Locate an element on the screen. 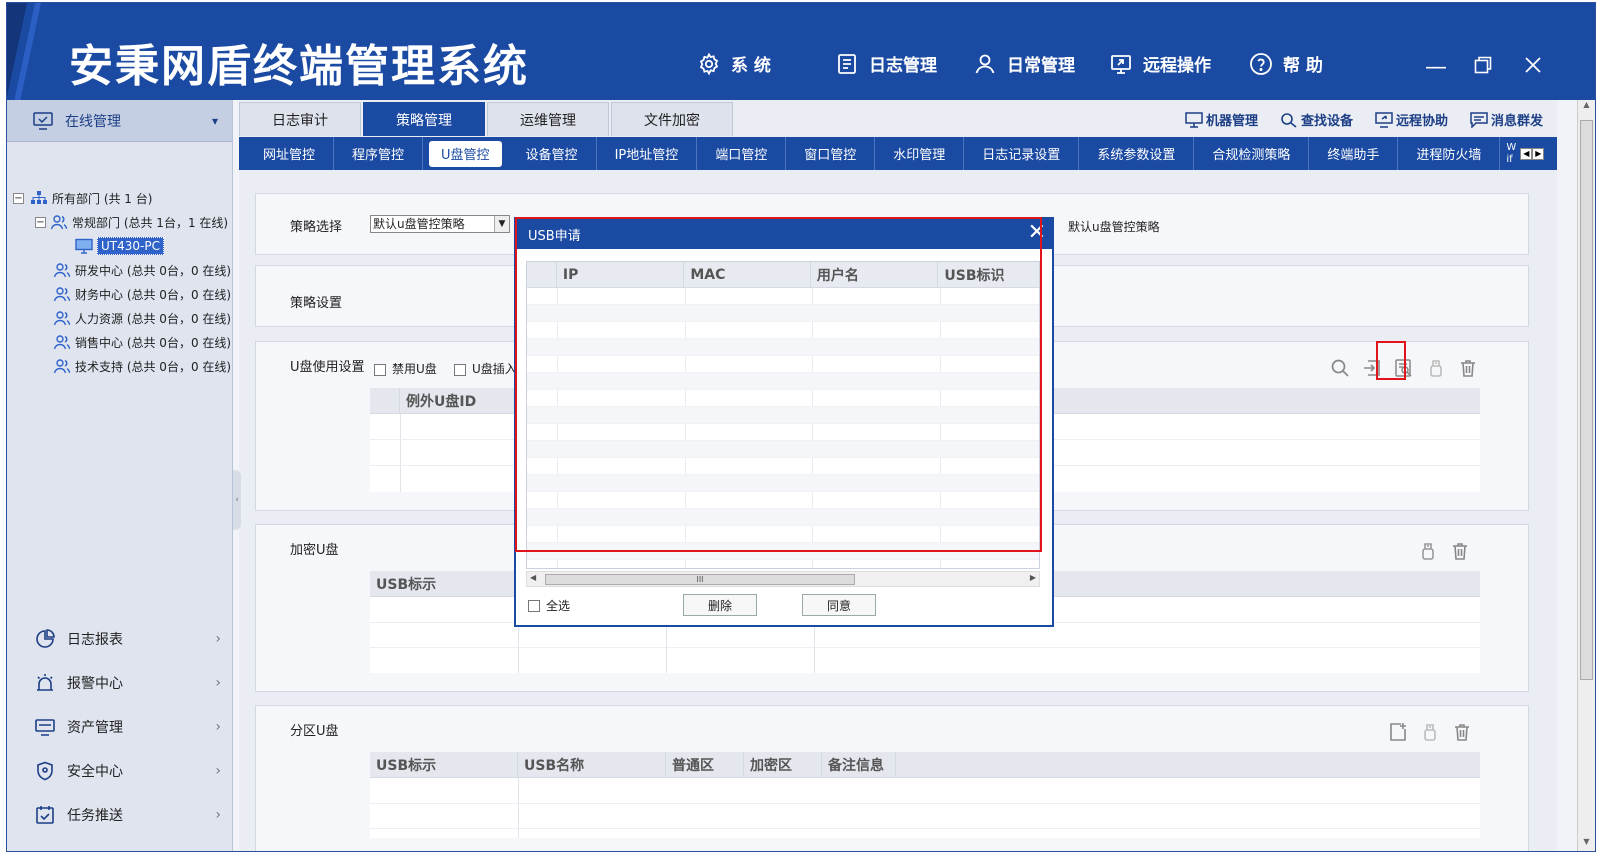 The height and width of the screenshot is (860, 1600). tab-device-control: 设备管控 is located at coordinates (552, 153).